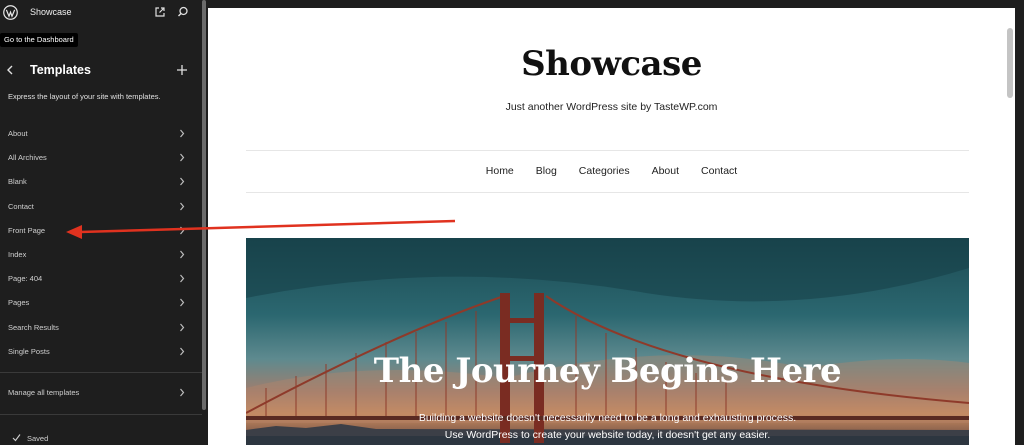  What do you see at coordinates (160, 12) in the screenshot?
I see `external-link-icon` at bounding box center [160, 12].